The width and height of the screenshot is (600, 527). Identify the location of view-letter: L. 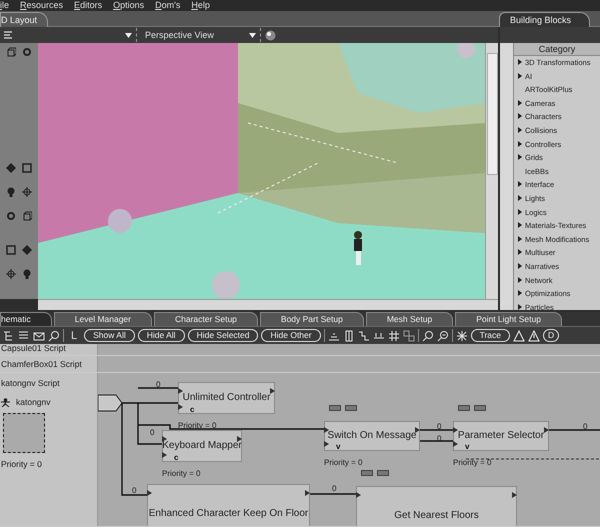
(74, 336).